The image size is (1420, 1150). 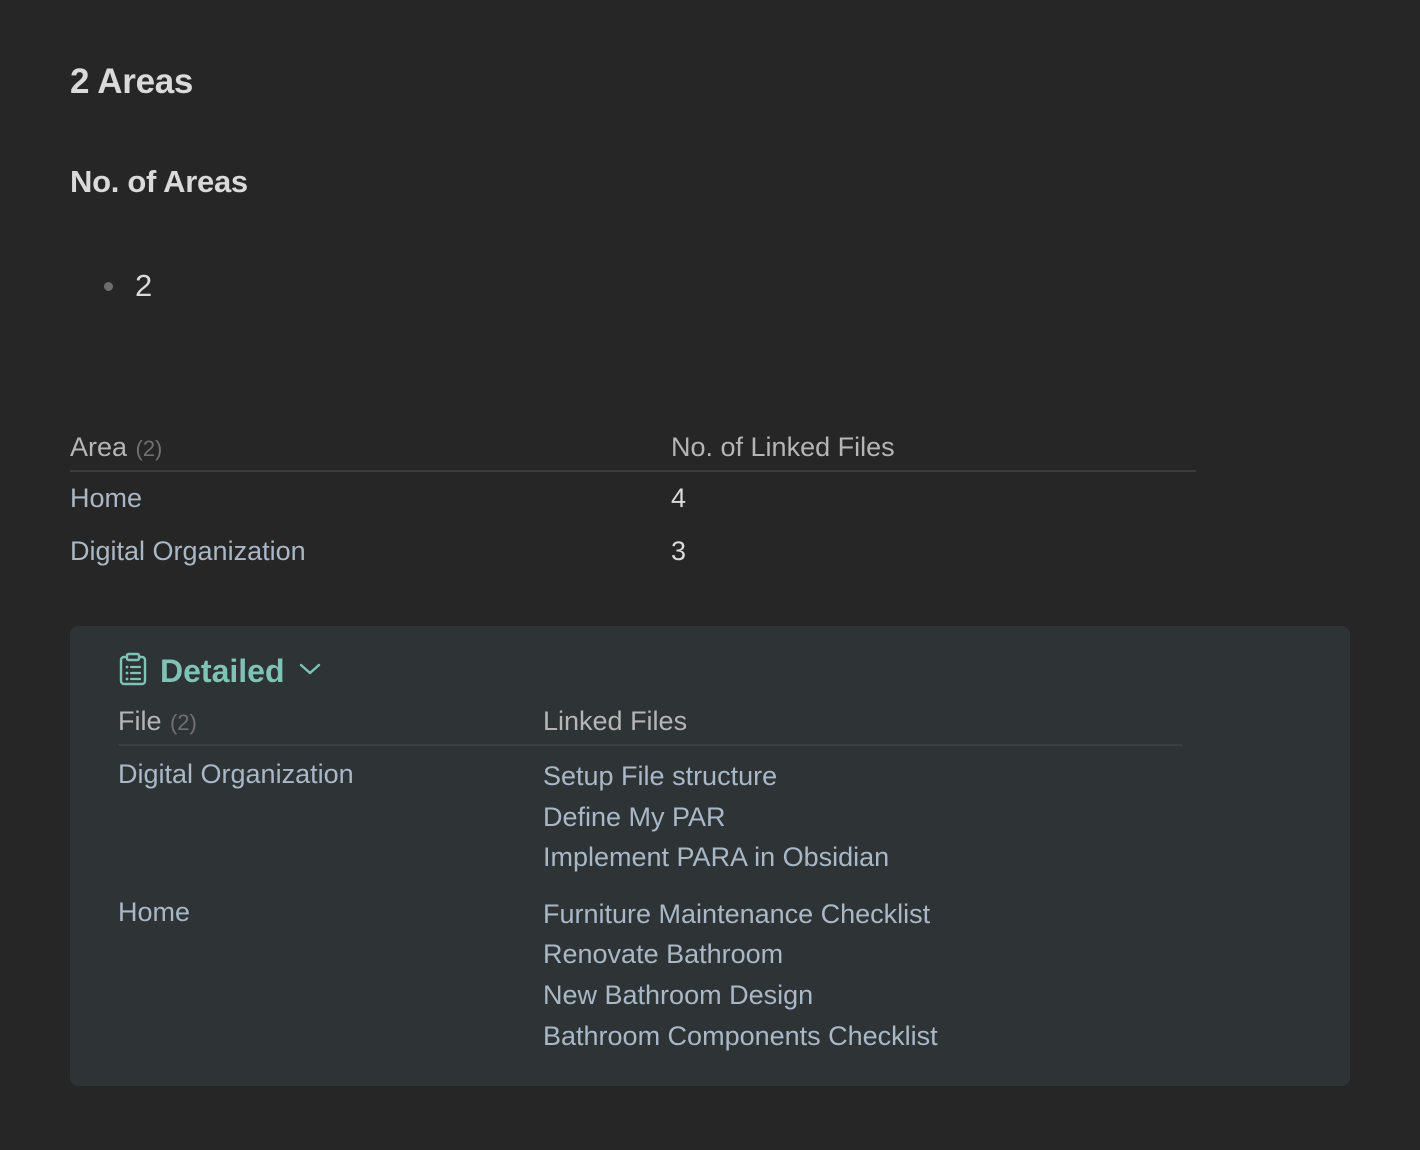 What do you see at coordinates (236, 774) in the screenshot?
I see `file-link-digital-organization: Digital Organization` at bounding box center [236, 774].